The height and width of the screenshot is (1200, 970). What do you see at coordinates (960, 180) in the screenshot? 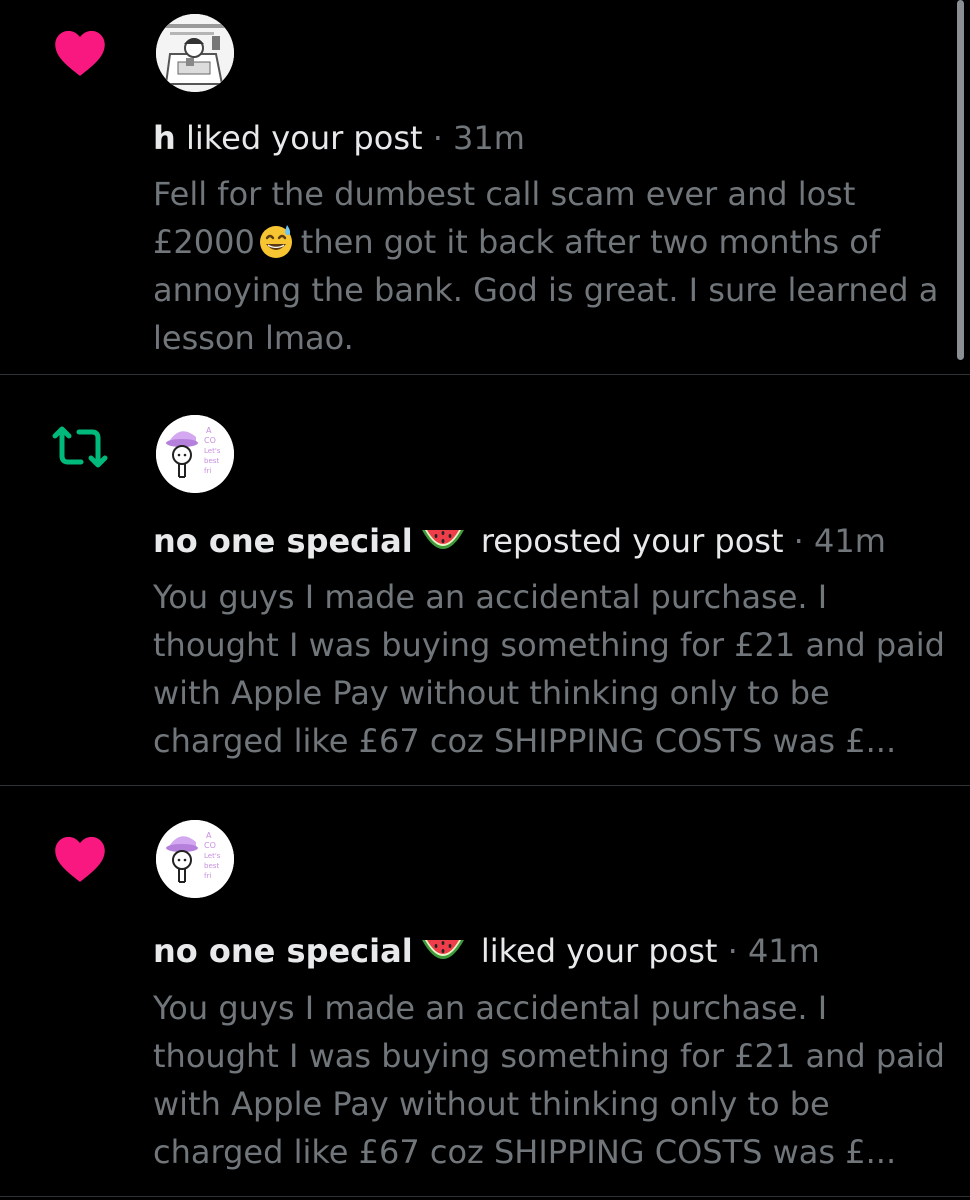
I see `scrollbar` at bounding box center [960, 180].